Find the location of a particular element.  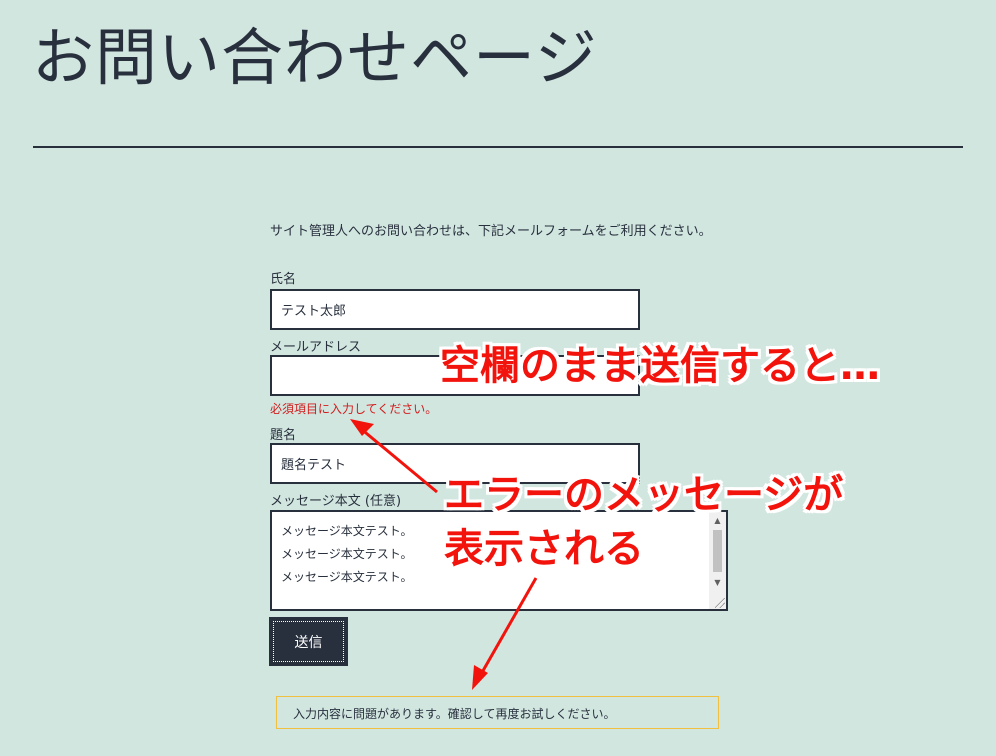

title-divider is located at coordinates (498, 147).